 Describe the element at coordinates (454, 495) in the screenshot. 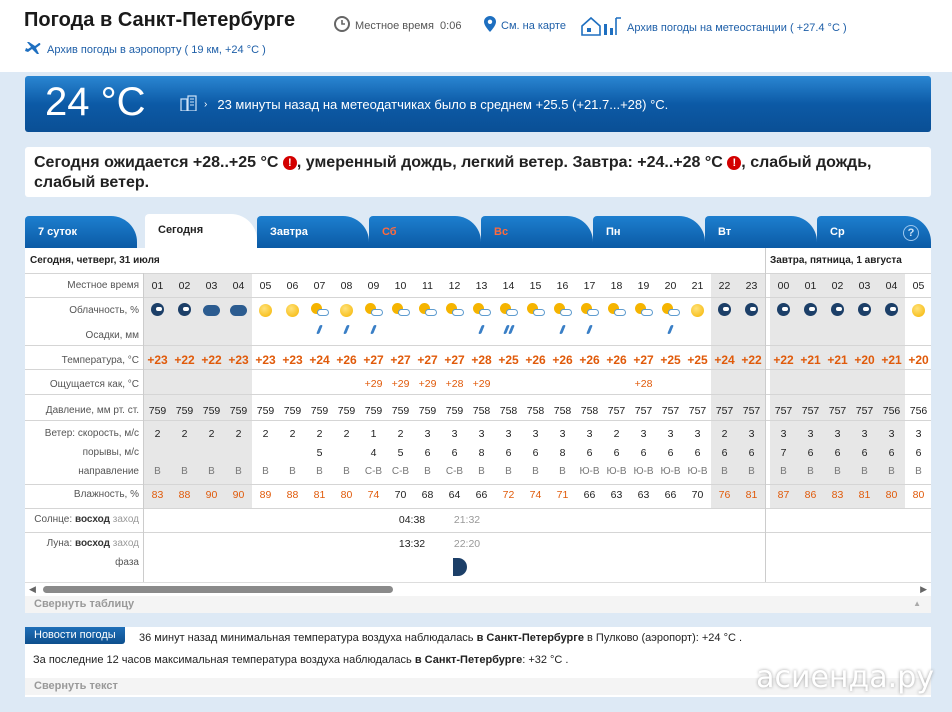

I see `humidity-cell: 64` at that location.